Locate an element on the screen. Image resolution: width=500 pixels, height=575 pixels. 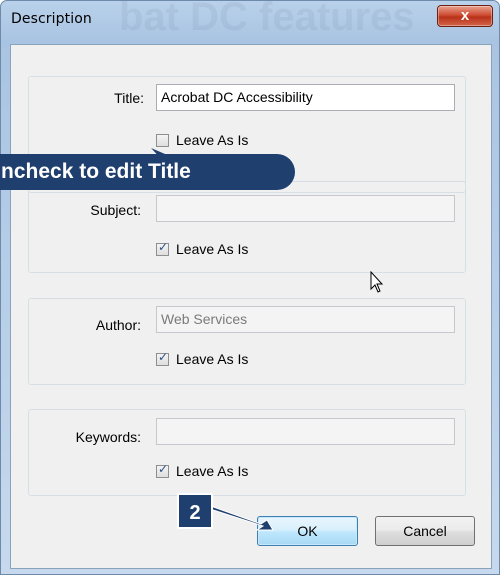
subject-input is located at coordinates (305, 208).